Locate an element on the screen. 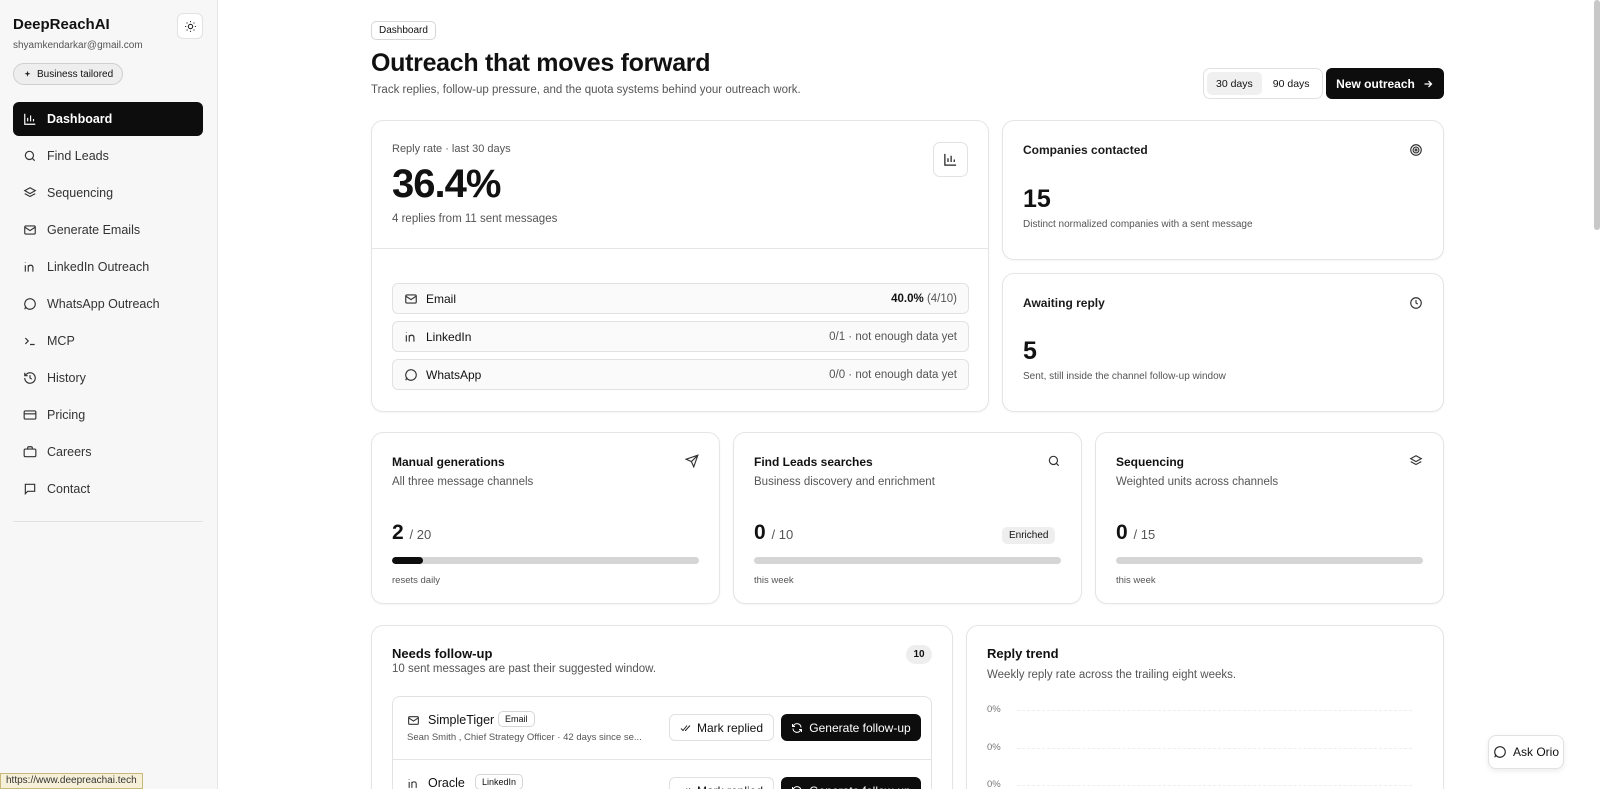 This screenshot has height=789, width=1600. channel-row-email: Email 40.0% (4/10) is located at coordinates (680, 298).